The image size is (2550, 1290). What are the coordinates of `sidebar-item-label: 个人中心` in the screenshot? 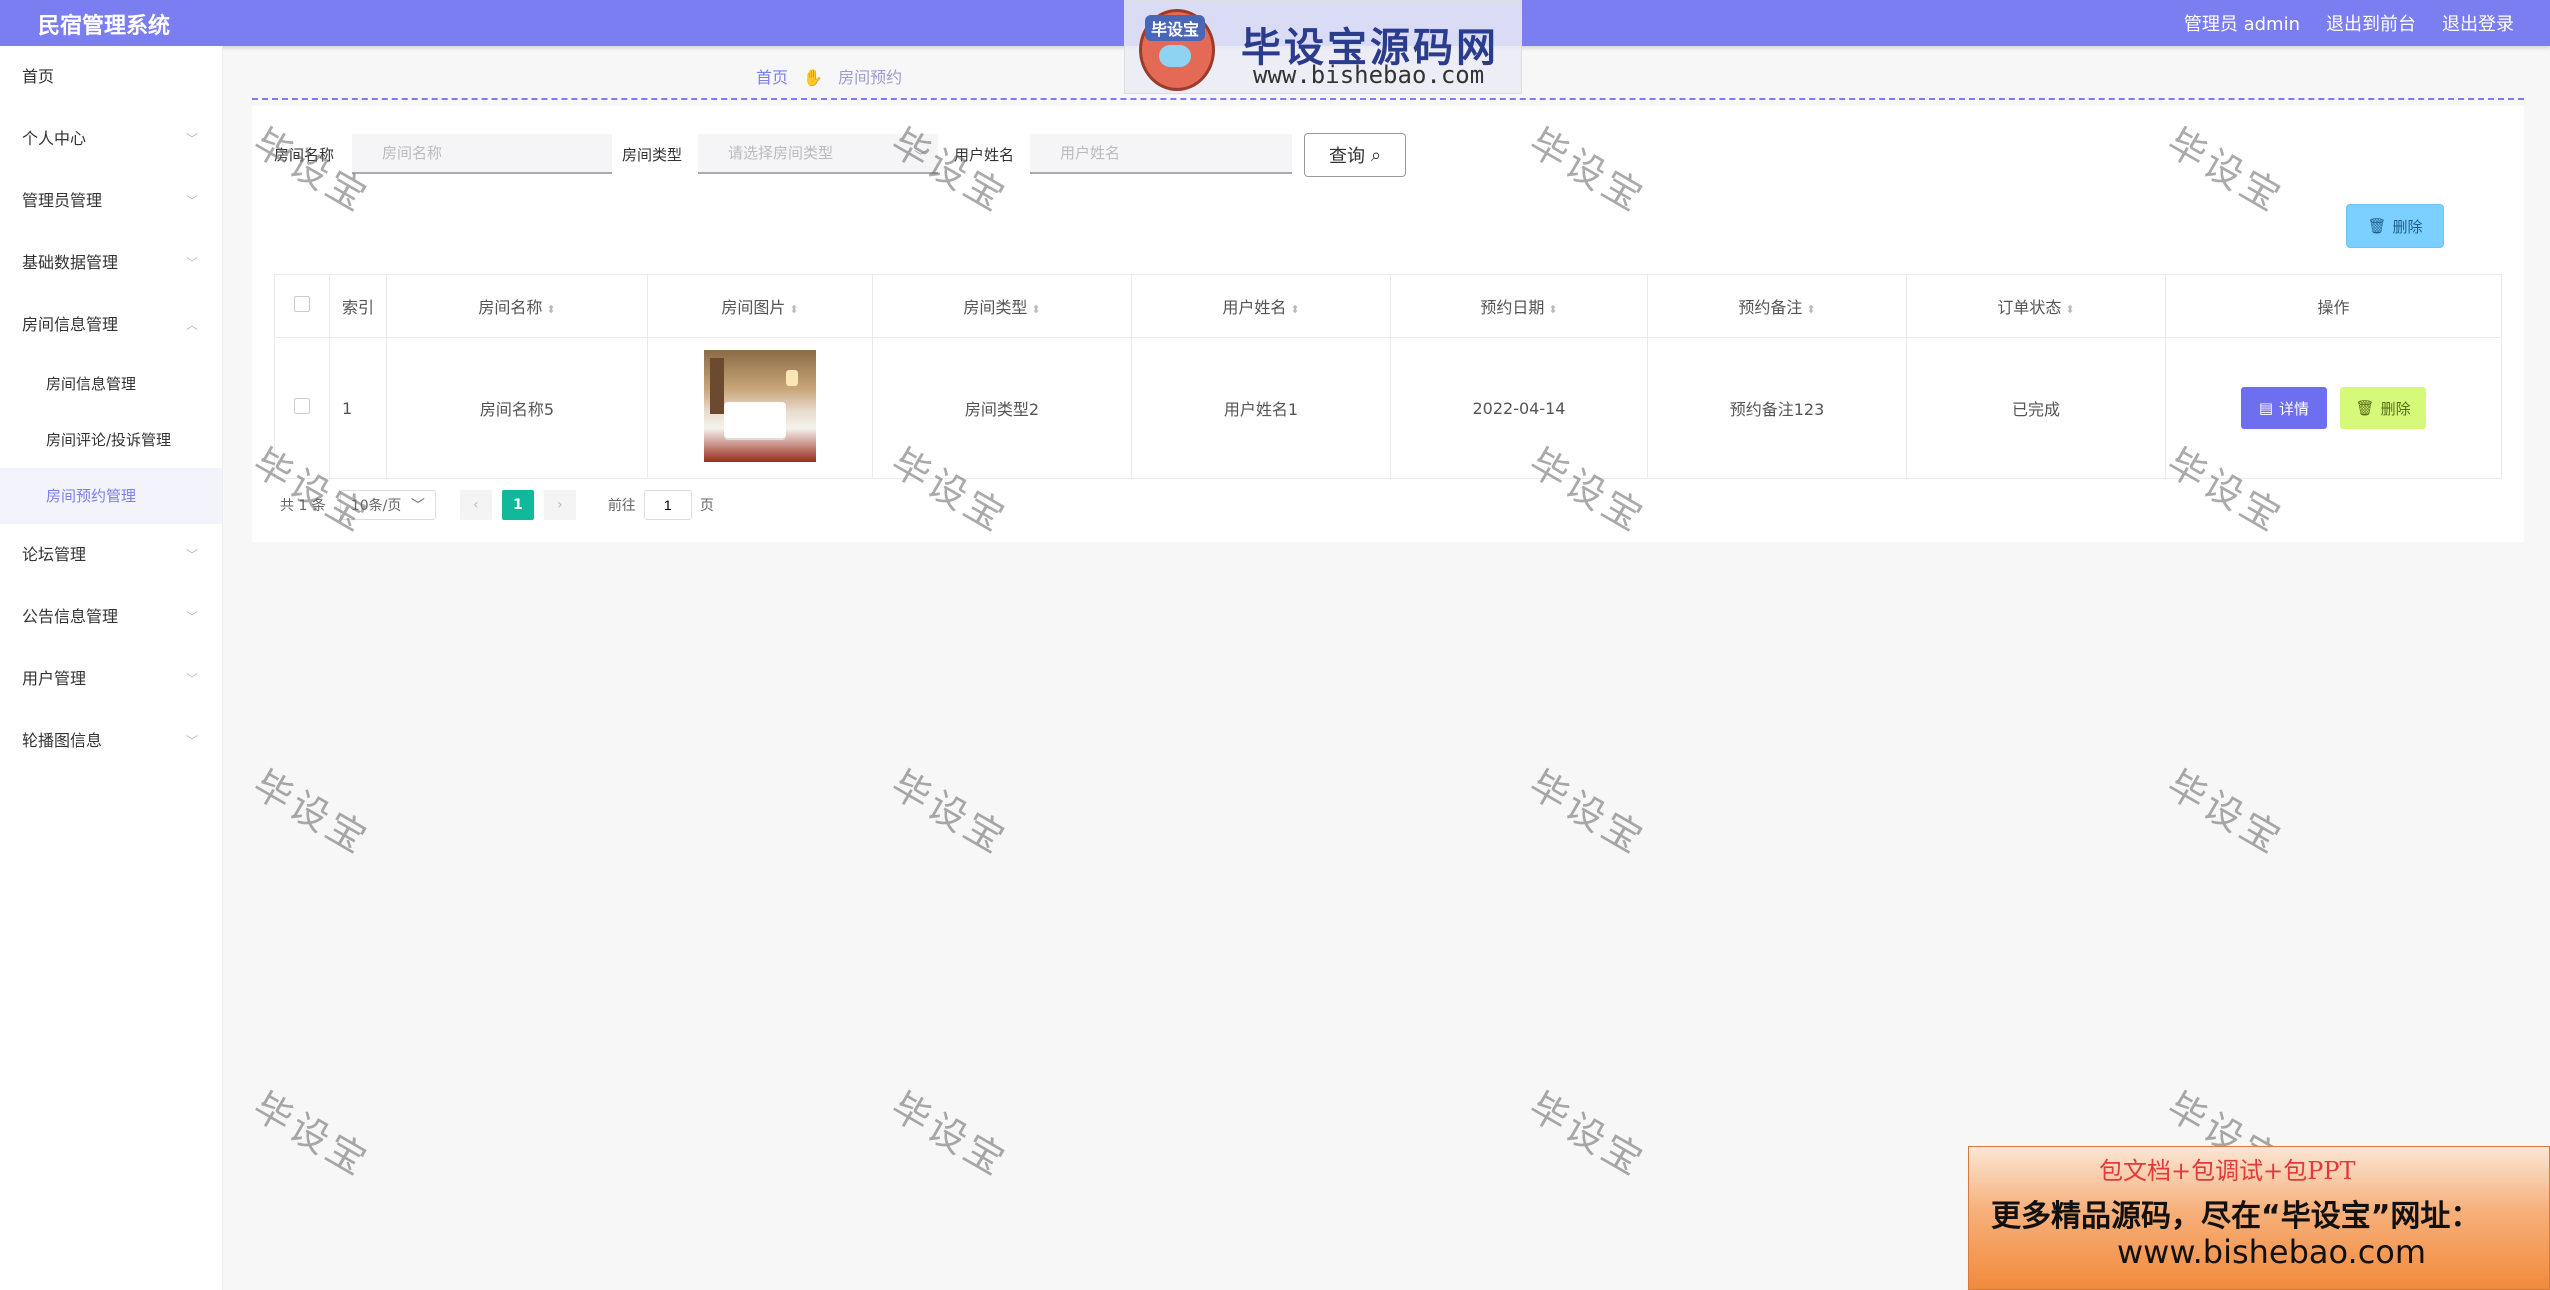 It's located at (54, 138).